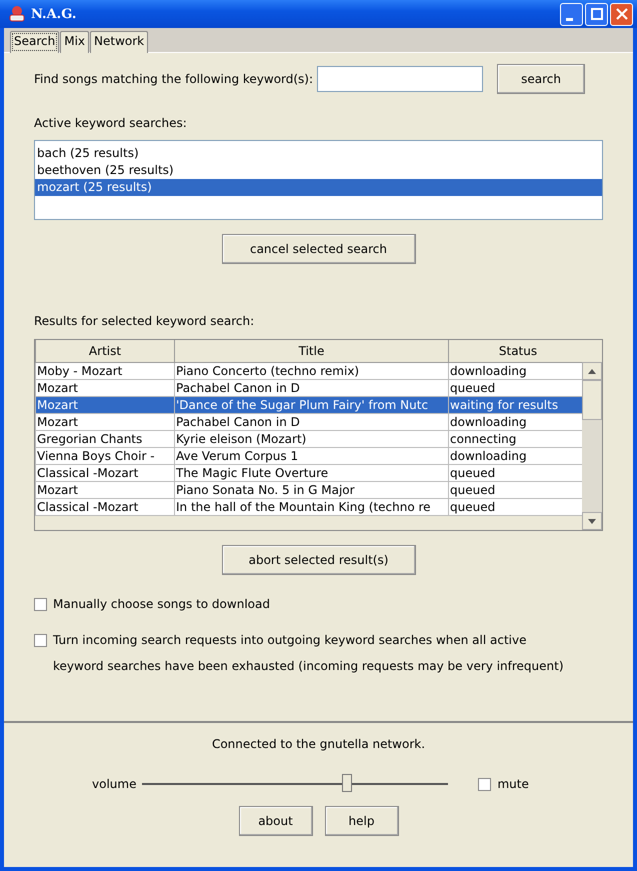 The width and height of the screenshot is (637, 871). I want to click on scroll-up-button, so click(592, 371).